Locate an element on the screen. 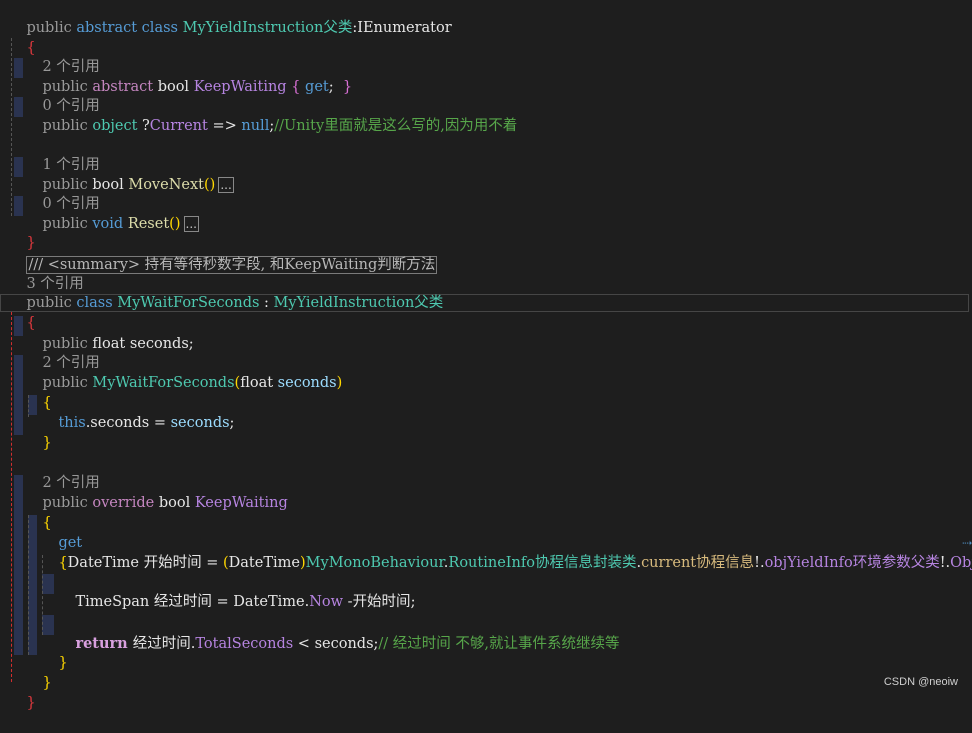 This screenshot has height=733, width=972. keyword-return: return is located at coordinates (103, 643).